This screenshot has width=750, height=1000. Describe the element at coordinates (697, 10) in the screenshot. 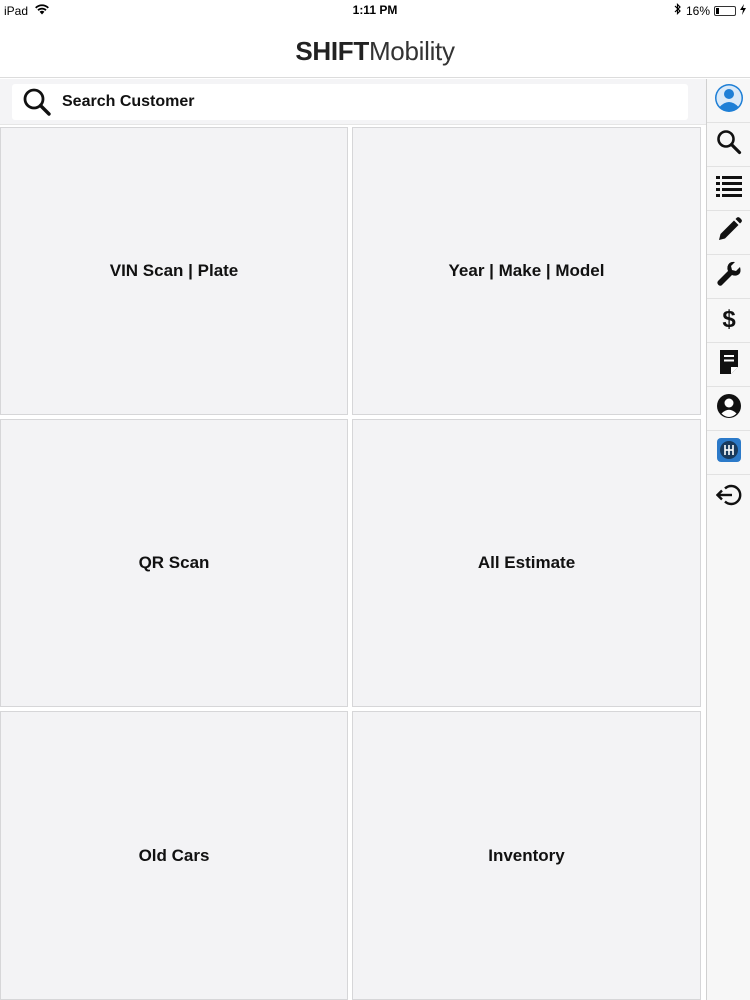

I see `battery-percent: 16%` at that location.